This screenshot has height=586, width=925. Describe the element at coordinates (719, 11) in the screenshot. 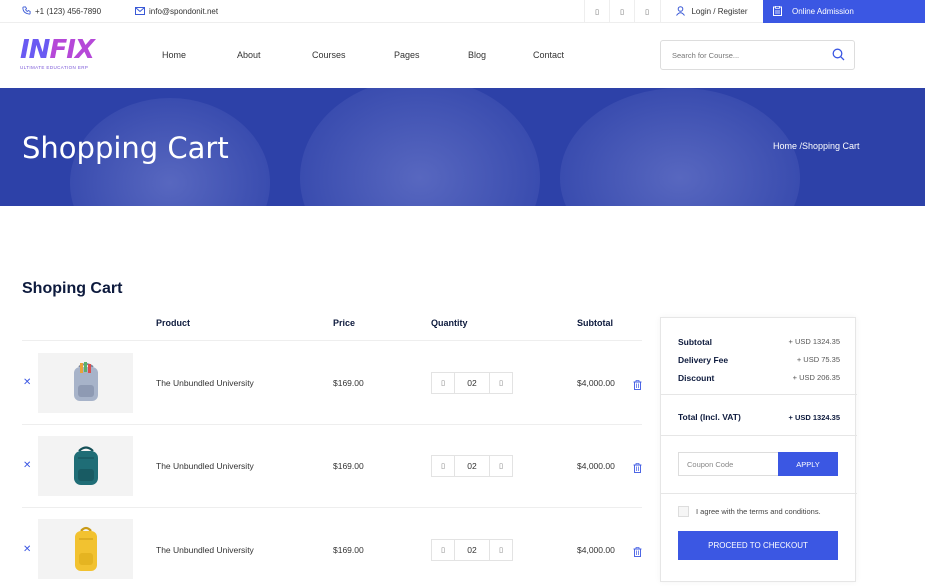

I see `login-label: Login / Register` at that location.